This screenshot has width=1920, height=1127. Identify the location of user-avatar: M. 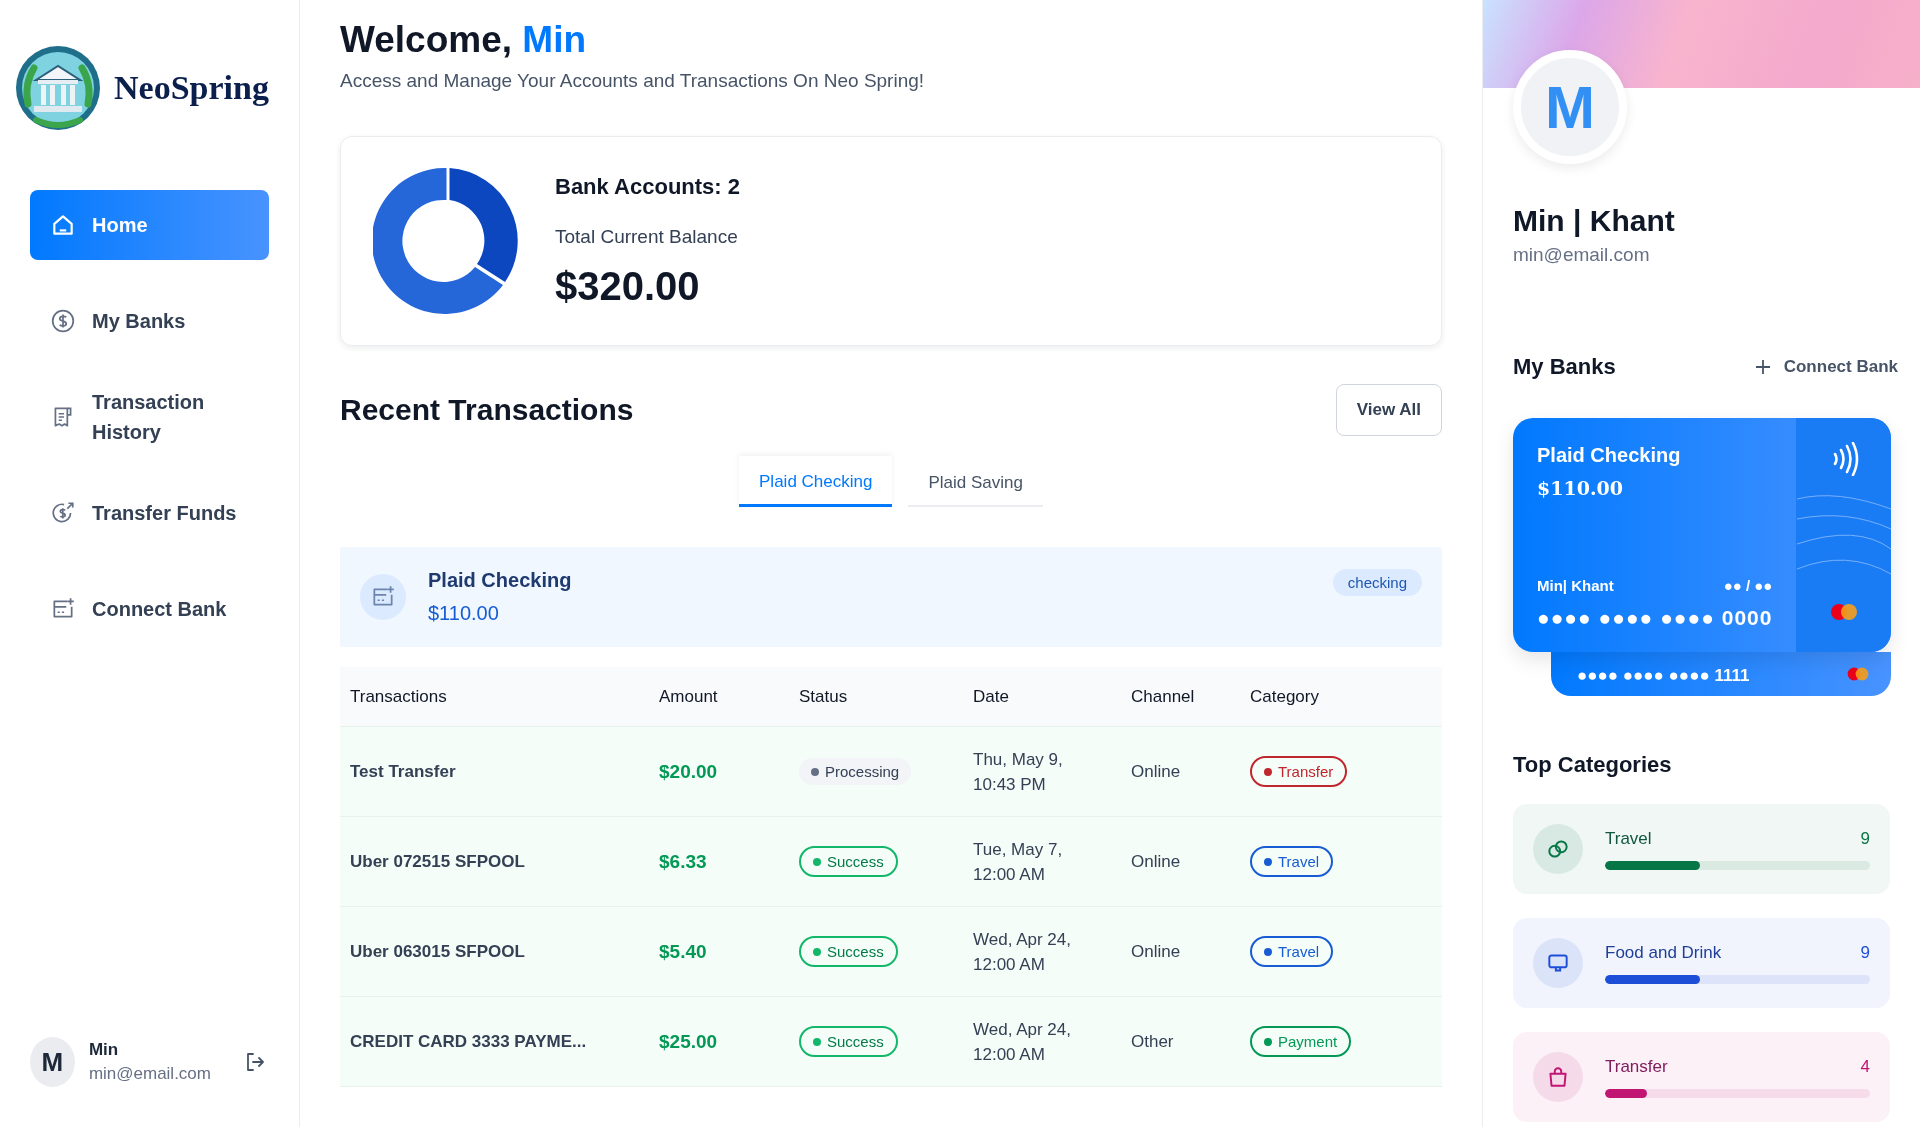
(52, 1062).